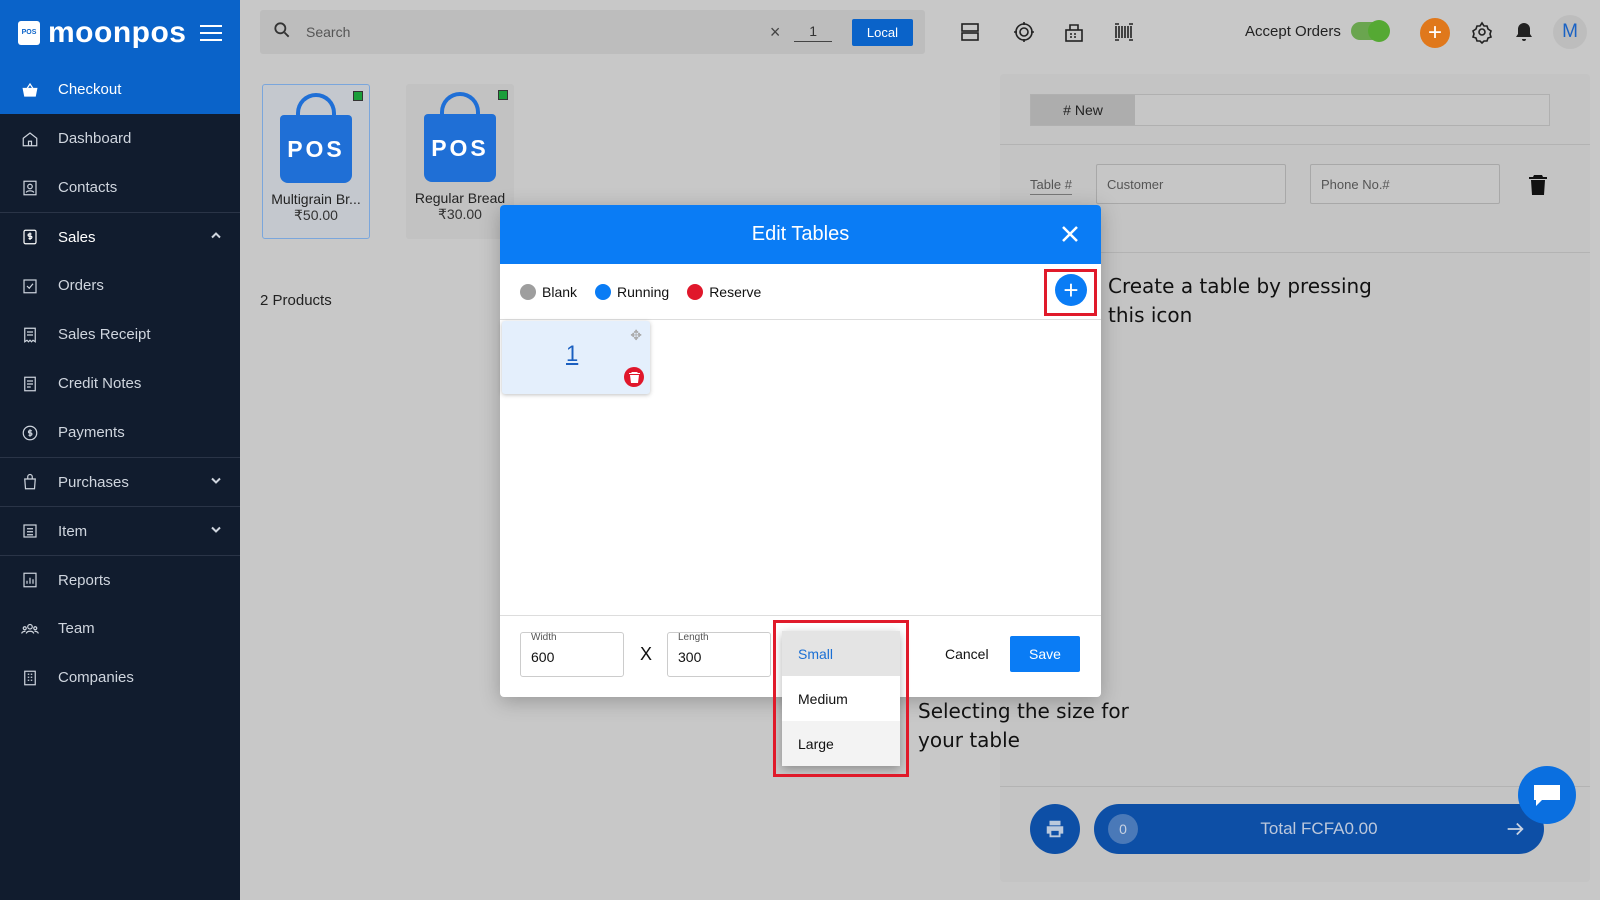 Image resolution: width=1600 pixels, height=900 pixels. I want to click on sidebar-item-sales-receipt: Sales Receipt, so click(120, 334).